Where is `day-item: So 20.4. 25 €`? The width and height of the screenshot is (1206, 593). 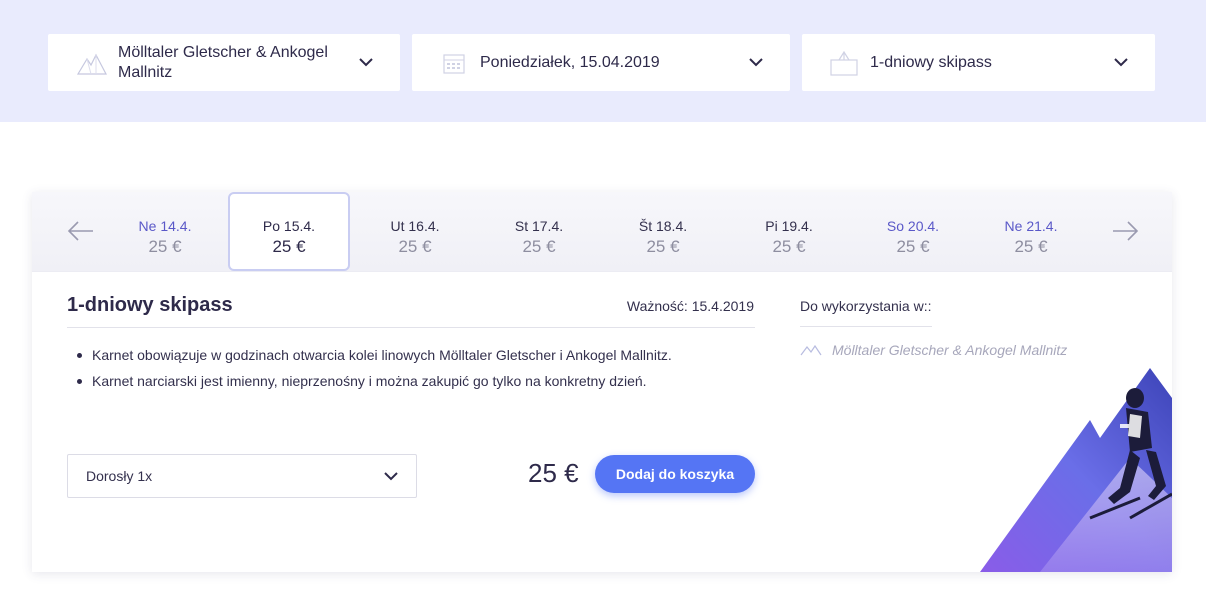
day-item: So 20.4. 25 € is located at coordinates (913, 231).